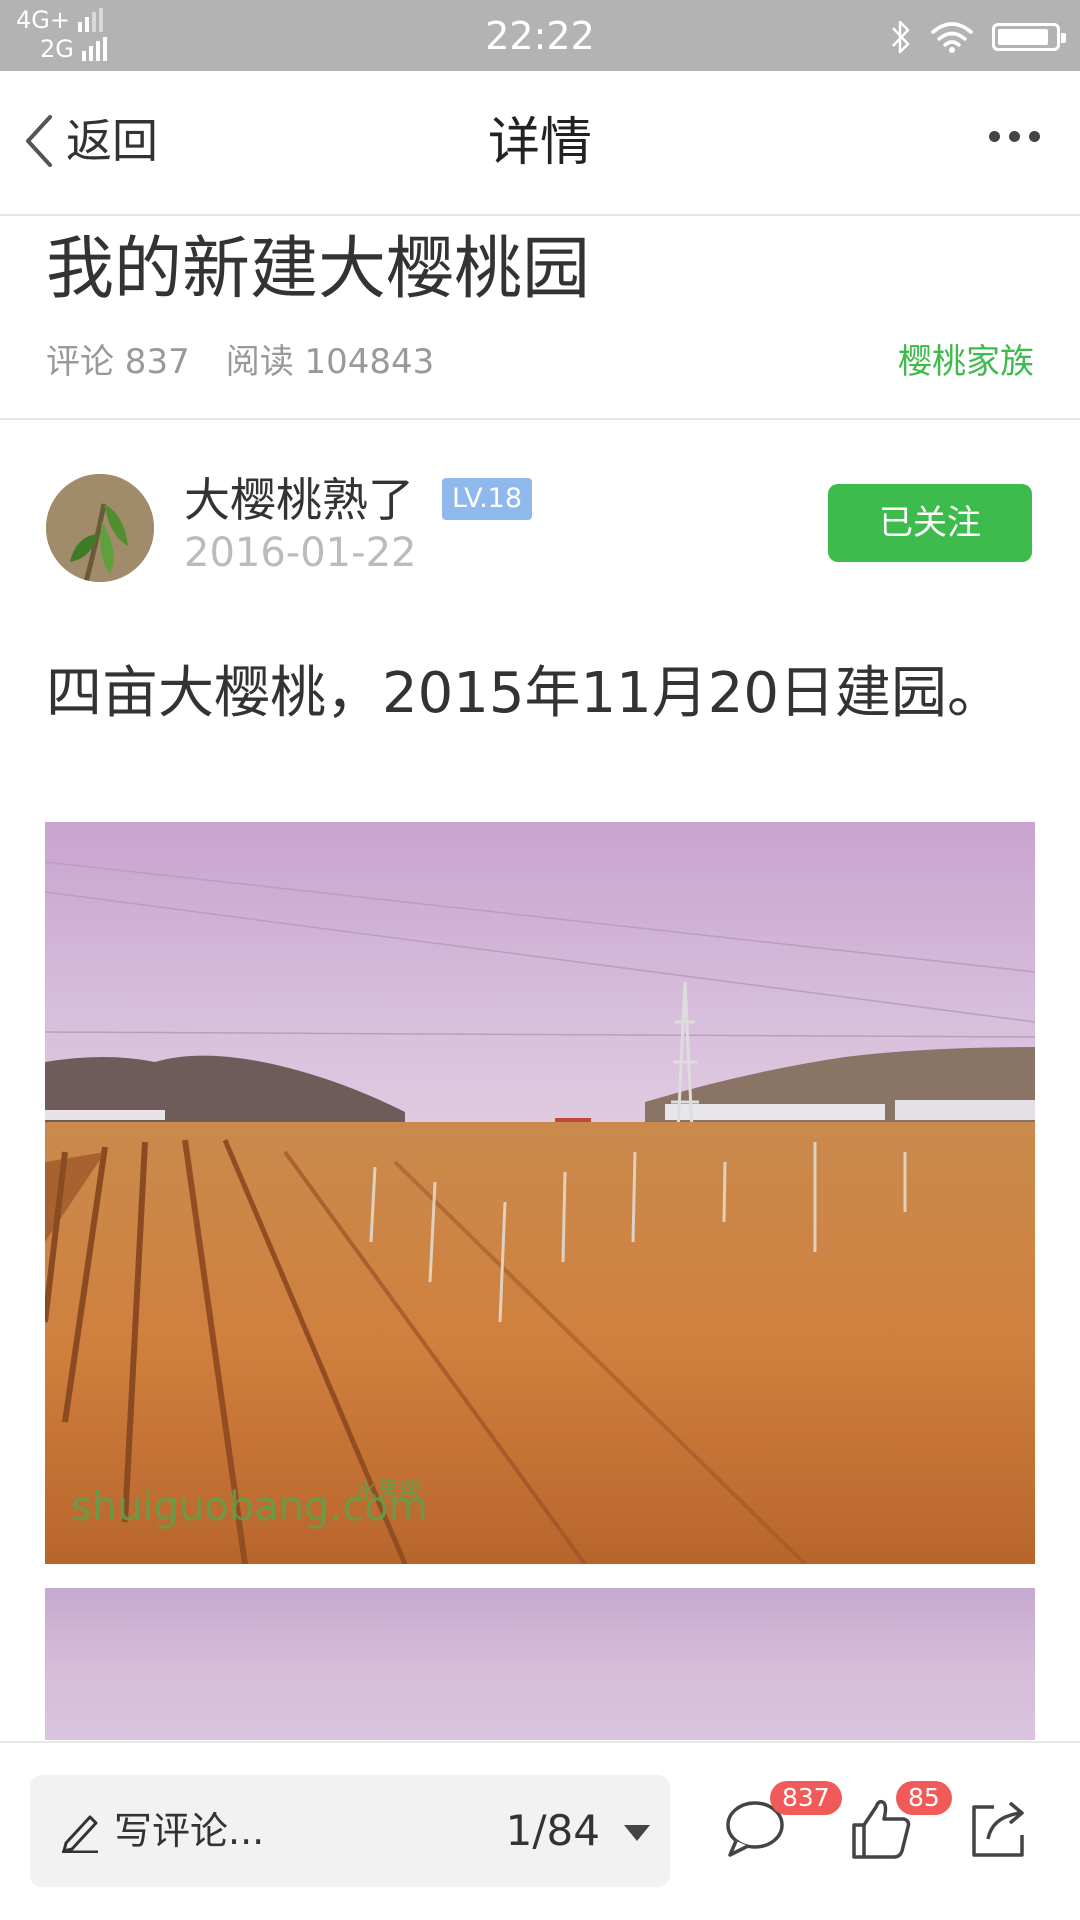 The height and width of the screenshot is (1920, 1080). I want to click on post-stats: 评论 837 阅读 104843, so click(240, 362).